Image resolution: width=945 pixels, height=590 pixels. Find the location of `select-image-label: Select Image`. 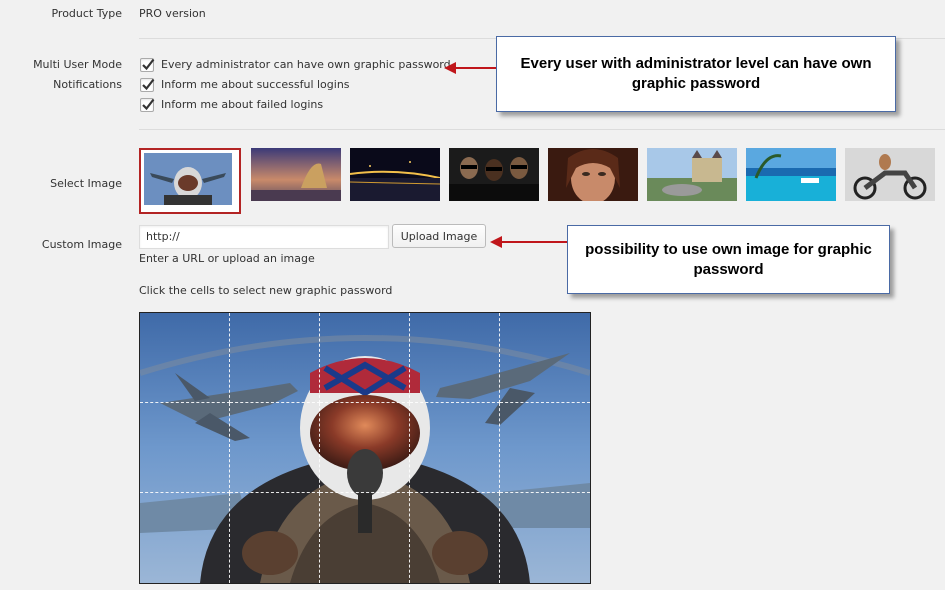

select-image-label: Select Image is located at coordinates (86, 183).